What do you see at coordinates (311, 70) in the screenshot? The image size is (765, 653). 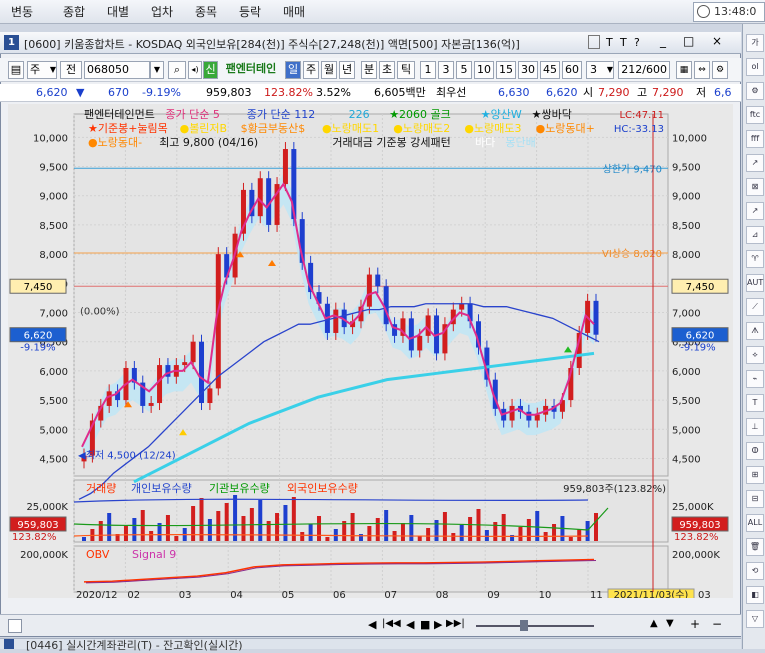 I see `period-week-button: 주` at bounding box center [311, 70].